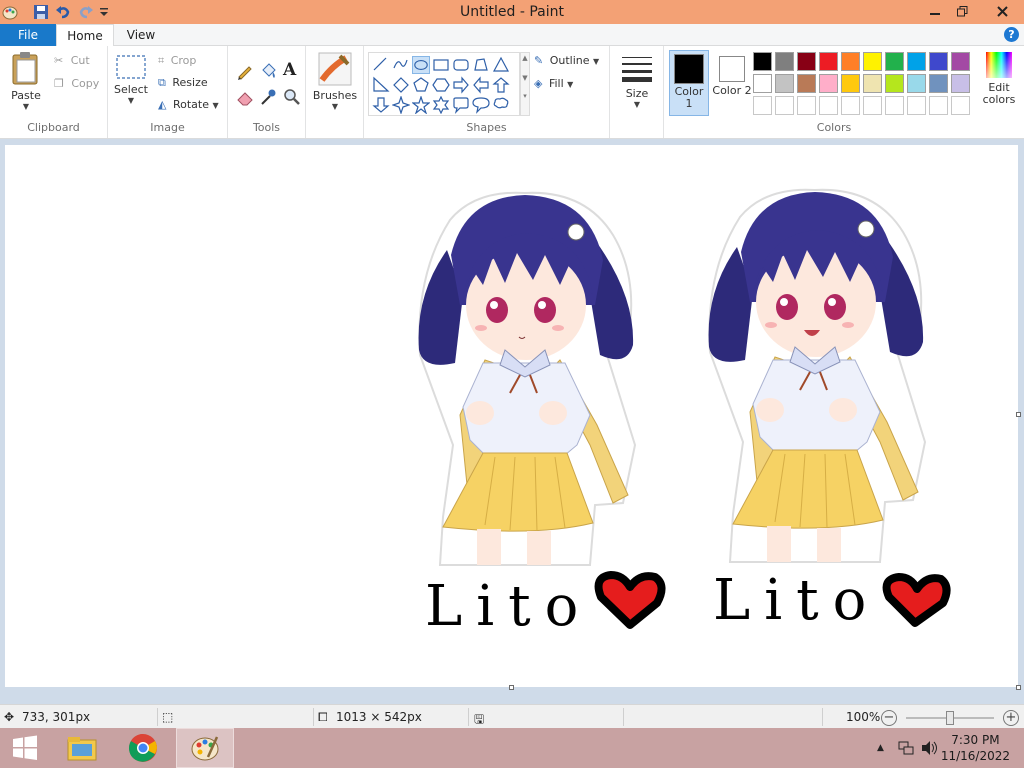 This screenshot has width=1024, height=768. I want to click on system-clock: 7:30 PM 11/16/2022, so click(975, 748).